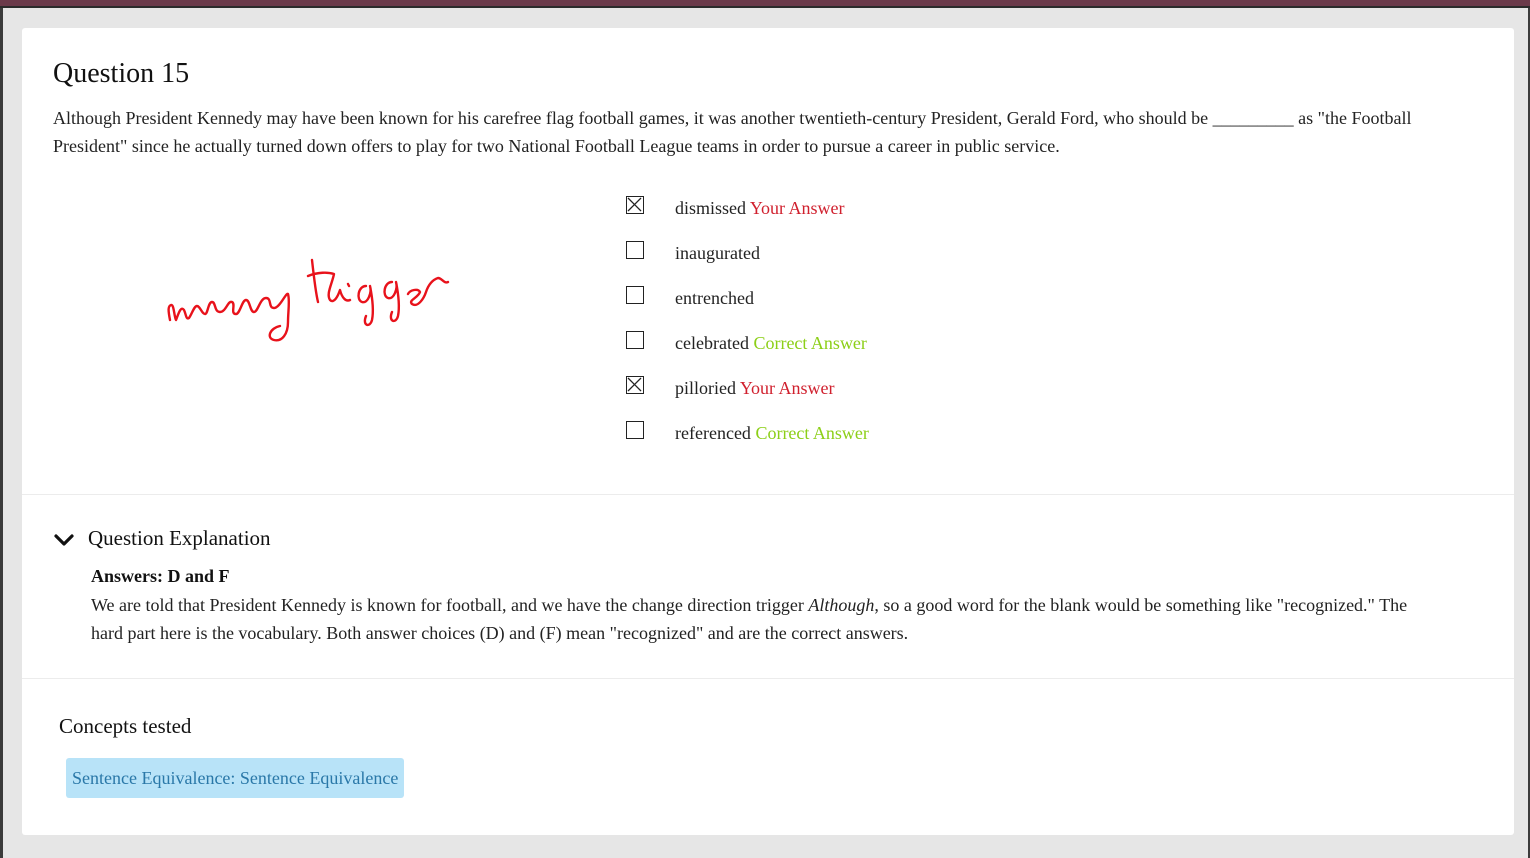  Describe the element at coordinates (765, 4) in the screenshot. I see `window-top-border` at that location.